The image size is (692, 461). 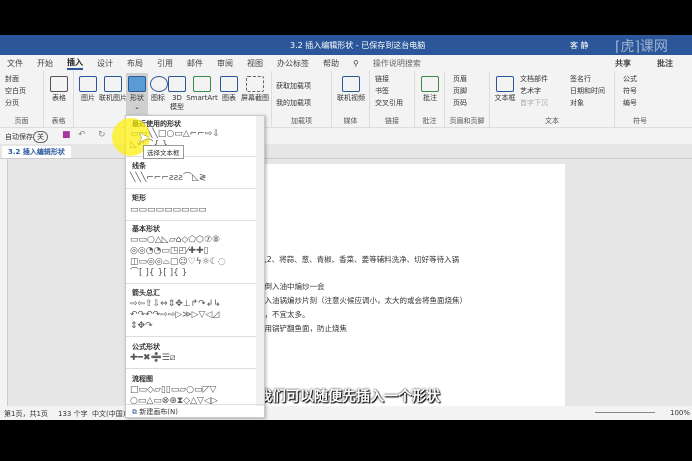 I want to click on shape-row: □▭◇▱▯▯▭▱○▭◸▽, so click(x=173, y=390).